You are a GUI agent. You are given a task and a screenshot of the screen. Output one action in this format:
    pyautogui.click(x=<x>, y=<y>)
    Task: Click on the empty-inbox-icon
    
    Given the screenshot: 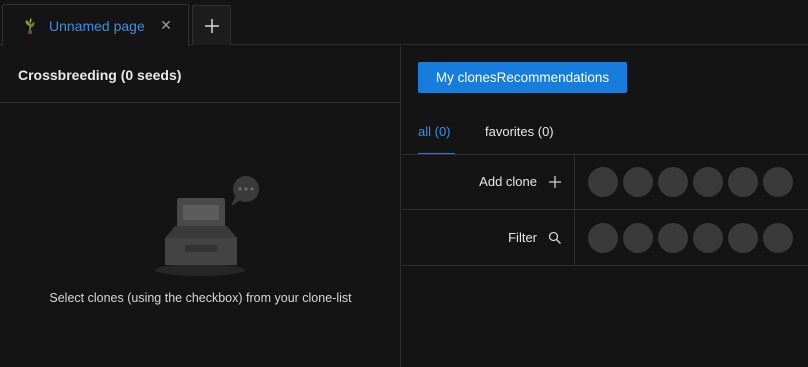 What is the action you would take?
    pyautogui.click(x=207, y=226)
    